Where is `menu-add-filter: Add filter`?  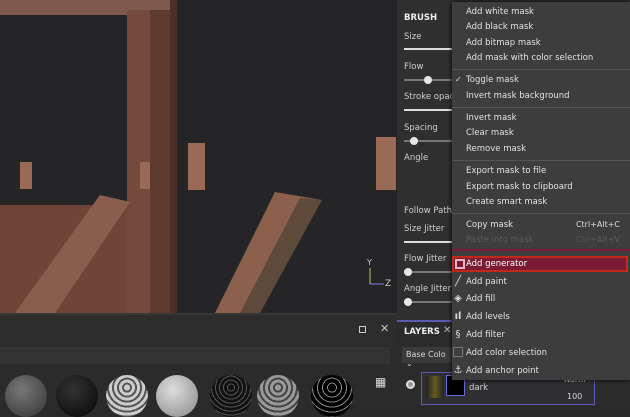 menu-add-filter: Add filter is located at coordinates (485, 335).